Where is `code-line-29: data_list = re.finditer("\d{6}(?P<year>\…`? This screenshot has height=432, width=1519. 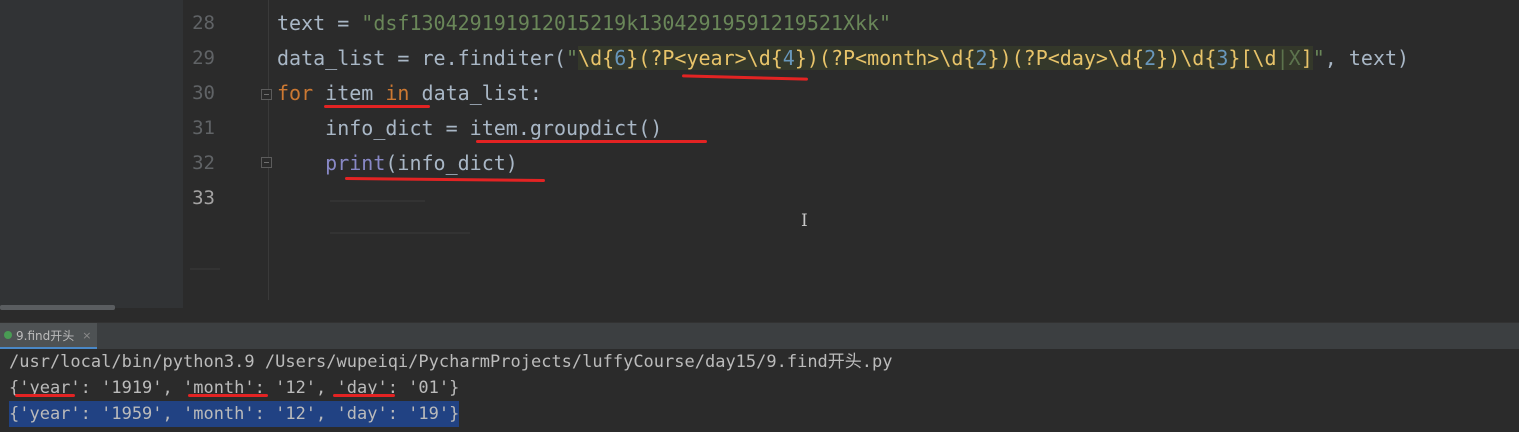
code-line-29: data_list = re.finditer("\d{6}(?P<year>\… is located at coordinates (843, 58).